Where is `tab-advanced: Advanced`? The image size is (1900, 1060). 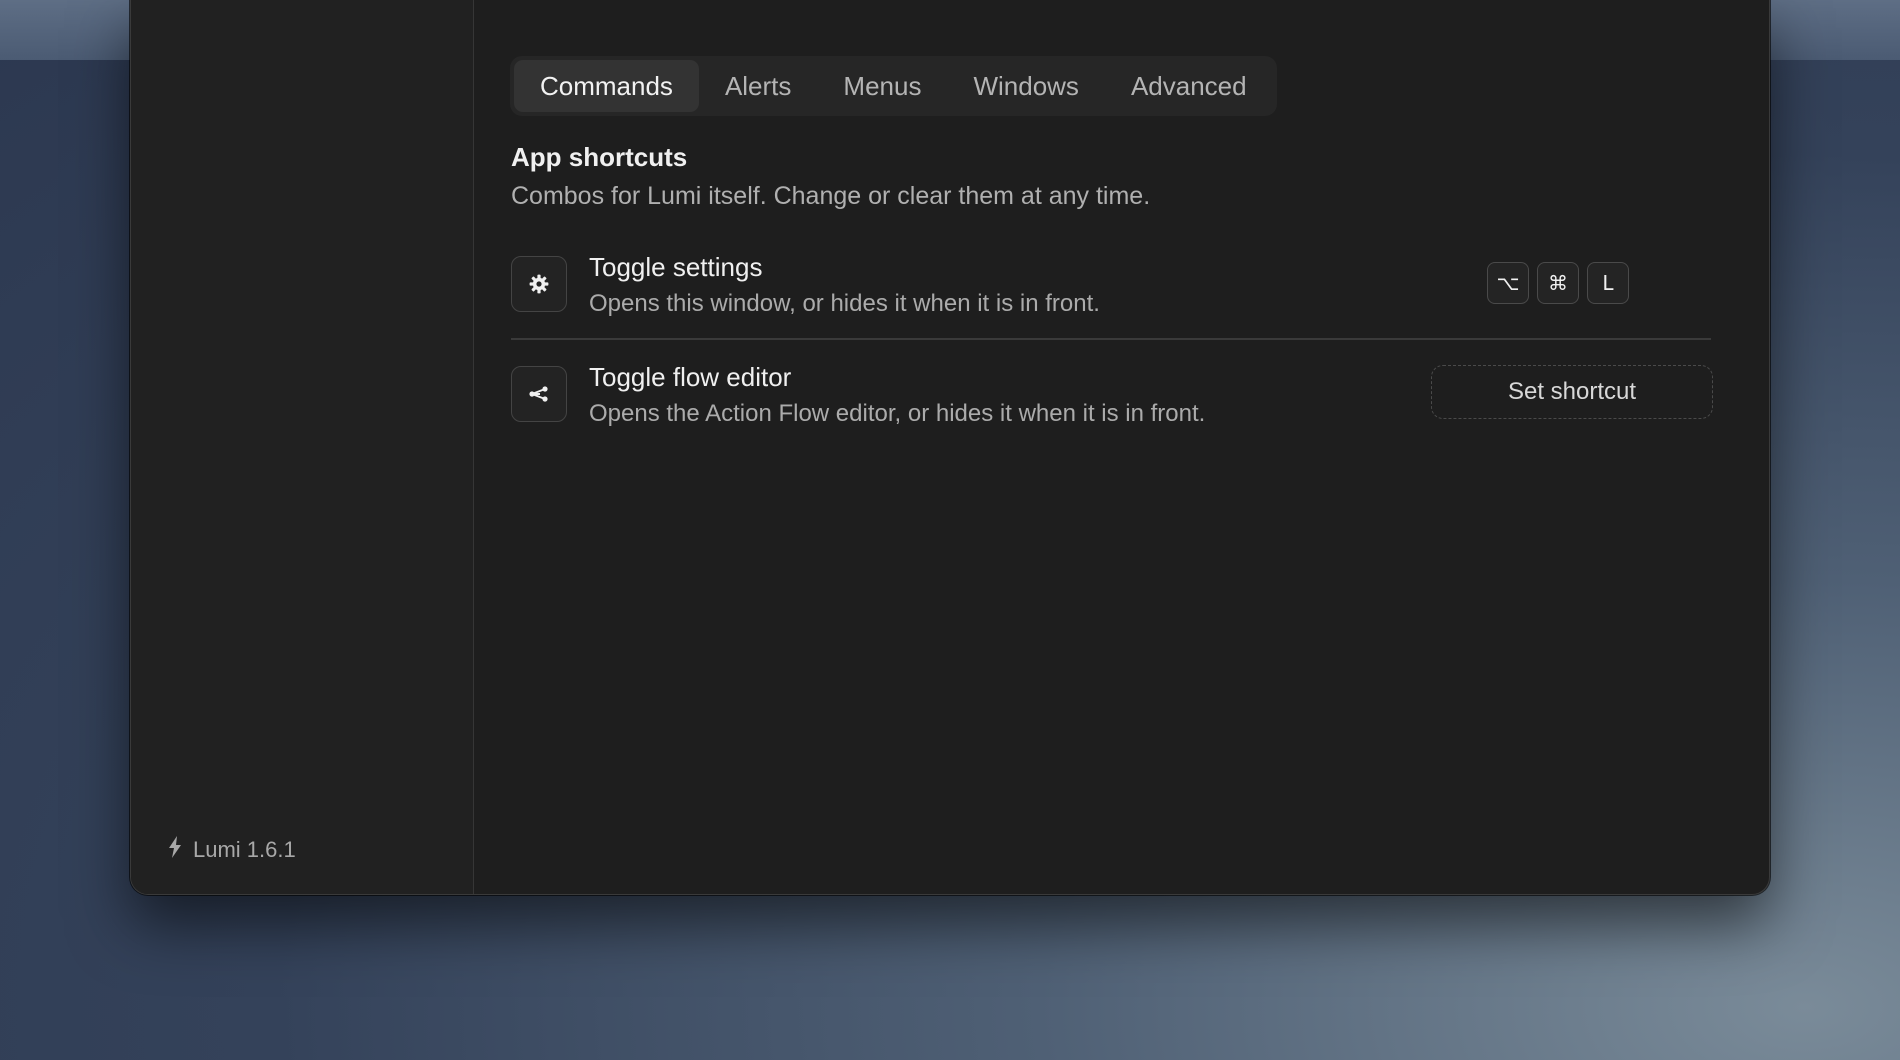
tab-advanced: Advanced is located at coordinates (1189, 86).